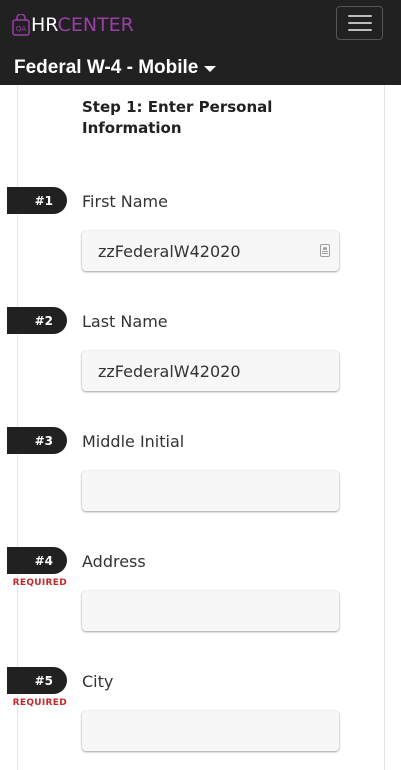 Image resolution: width=401 pixels, height=770 pixels. I want to click on logo-text: HRCENTER, so click(82, 25).